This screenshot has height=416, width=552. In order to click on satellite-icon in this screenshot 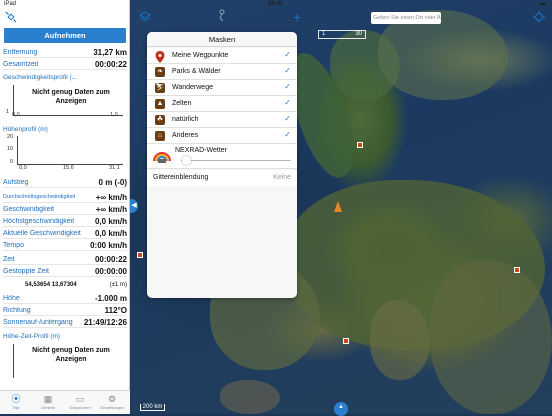, I will do `click(11, 17)`.